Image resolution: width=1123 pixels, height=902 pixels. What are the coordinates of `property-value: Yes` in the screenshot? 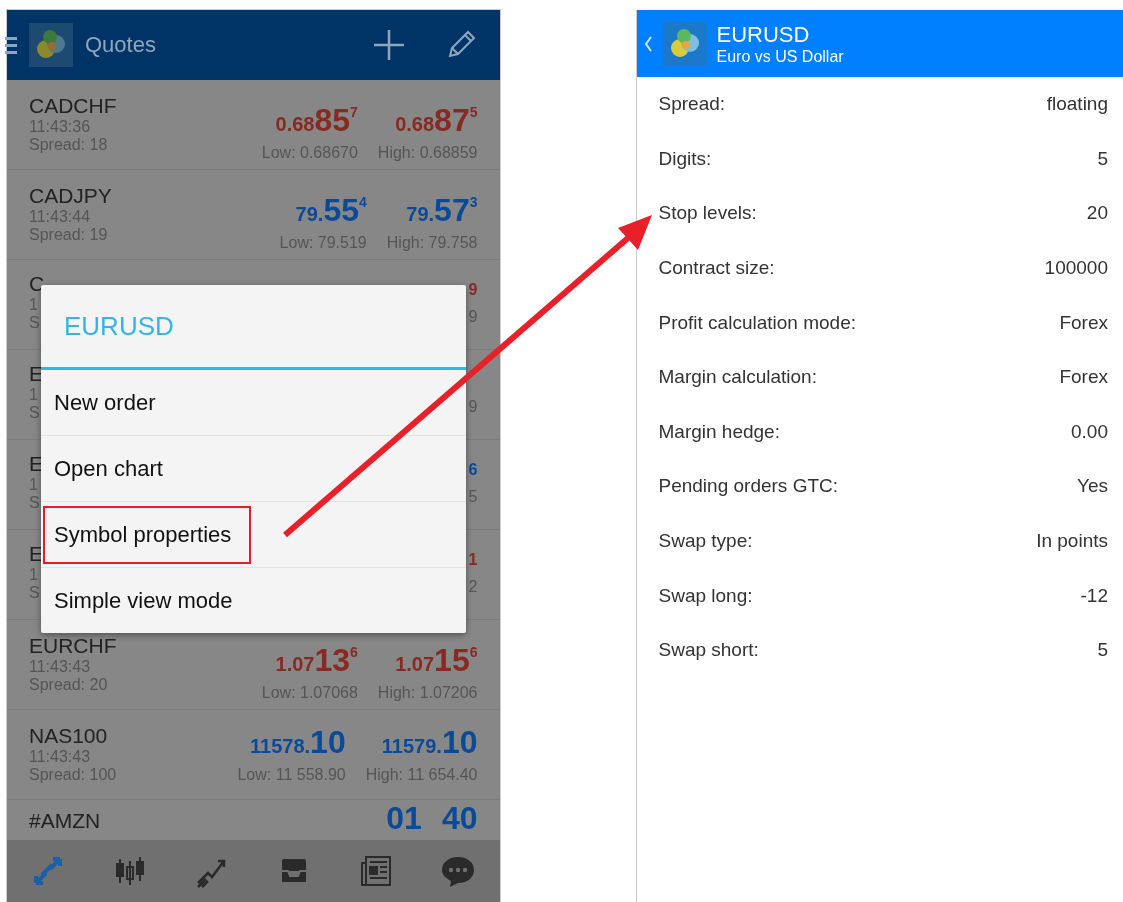 It's located at (1092, 486).